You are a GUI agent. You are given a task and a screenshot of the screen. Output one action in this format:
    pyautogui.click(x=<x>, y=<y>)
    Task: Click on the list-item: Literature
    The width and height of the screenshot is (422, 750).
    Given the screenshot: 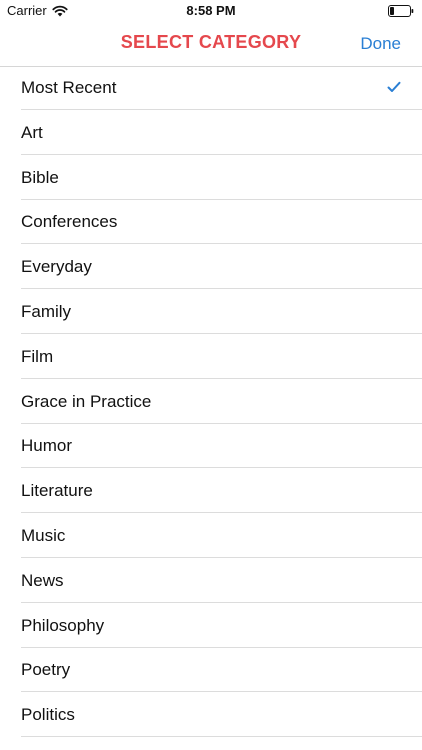 What is the action you would take?
    pyautogui.click(x=211, y=491)
    